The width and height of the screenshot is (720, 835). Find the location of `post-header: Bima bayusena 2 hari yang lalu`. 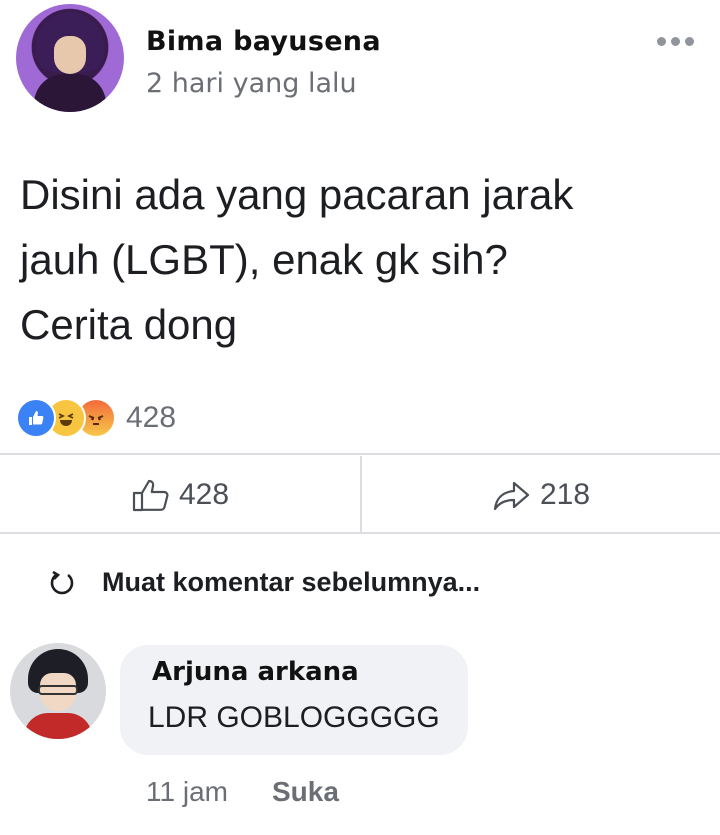

post-header: Bima bayusena 2 hari yang lalu is located at coordinates (360, 59).